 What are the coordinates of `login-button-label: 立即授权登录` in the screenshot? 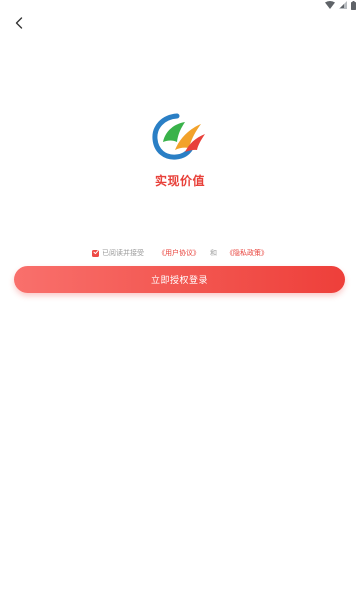 It's located at (179, 281).